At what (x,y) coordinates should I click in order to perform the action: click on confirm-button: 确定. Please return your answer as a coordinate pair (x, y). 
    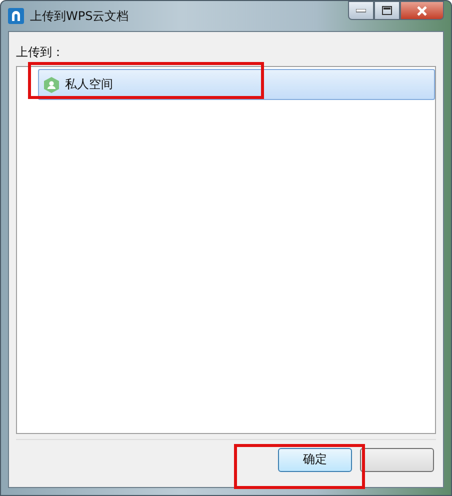
    Looking at the image, I should click on (315, 460).